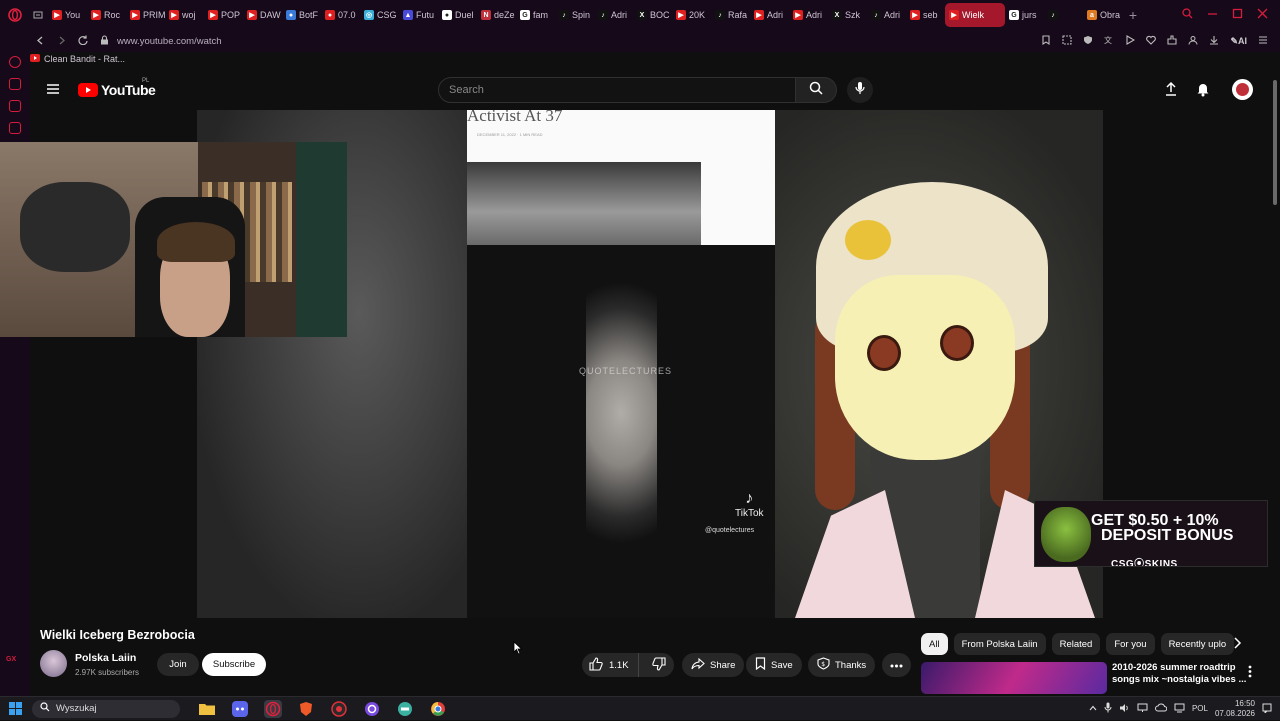 The width and height of the screenshot is (1280, 721). Describe the element at coordinates (496, 15) in the screenshot. I see `browser-tab: NdeZe` at that location.